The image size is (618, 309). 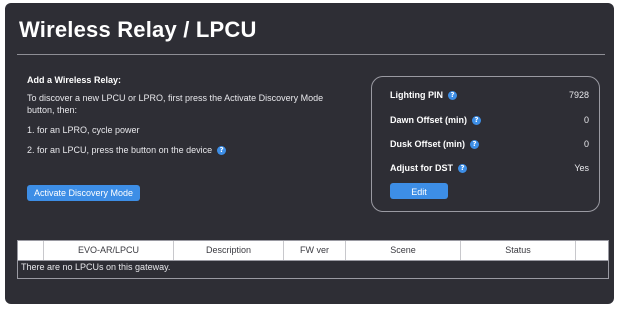 I want to click on adjust-dst-value: Yes, so click(x=581, y=168).